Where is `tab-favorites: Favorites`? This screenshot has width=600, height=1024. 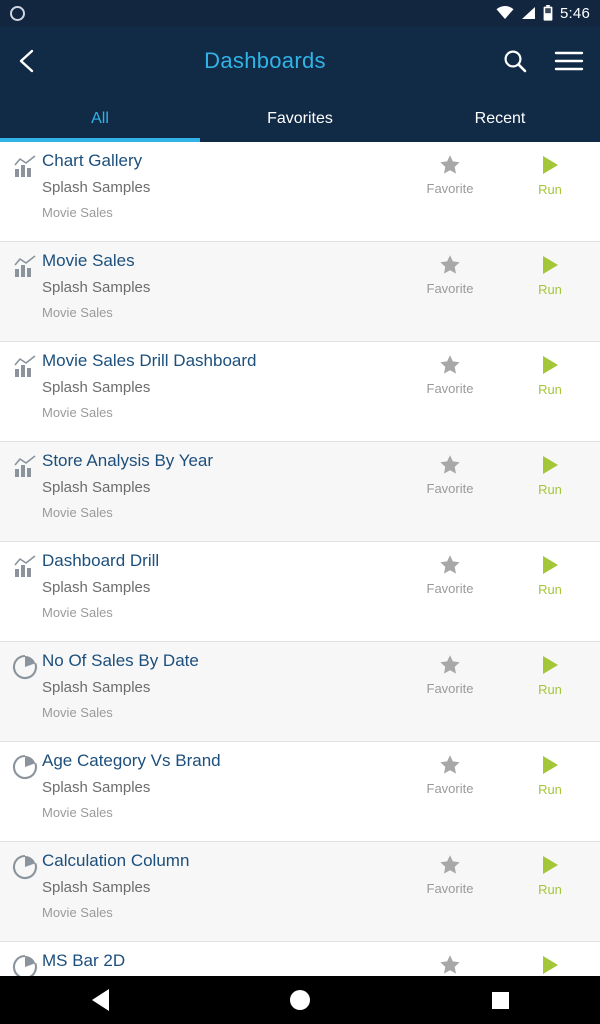 tab-favorites: Favorites is located at coordinates (300, 119).